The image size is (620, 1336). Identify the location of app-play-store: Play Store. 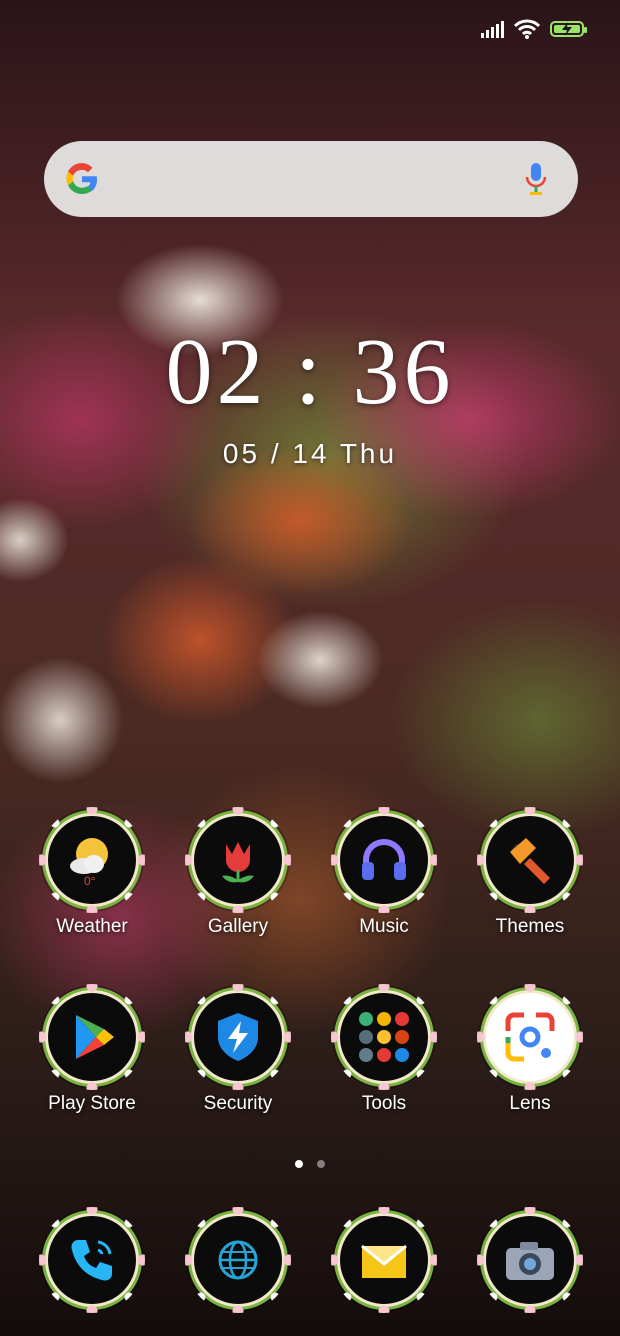
(92, 1049).